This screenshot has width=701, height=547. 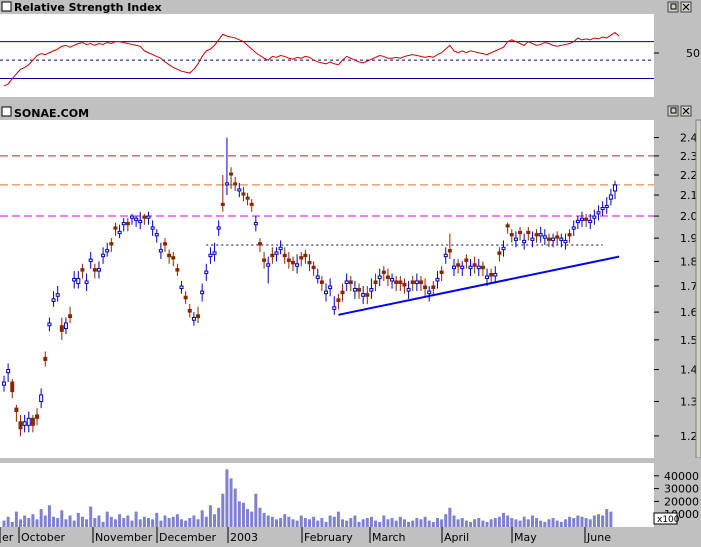 What do you see at coordinates (350, 492) in the screenshot?
I see `volume-panel: 40000300002000010000 x100` at bounding box center [350, 492].